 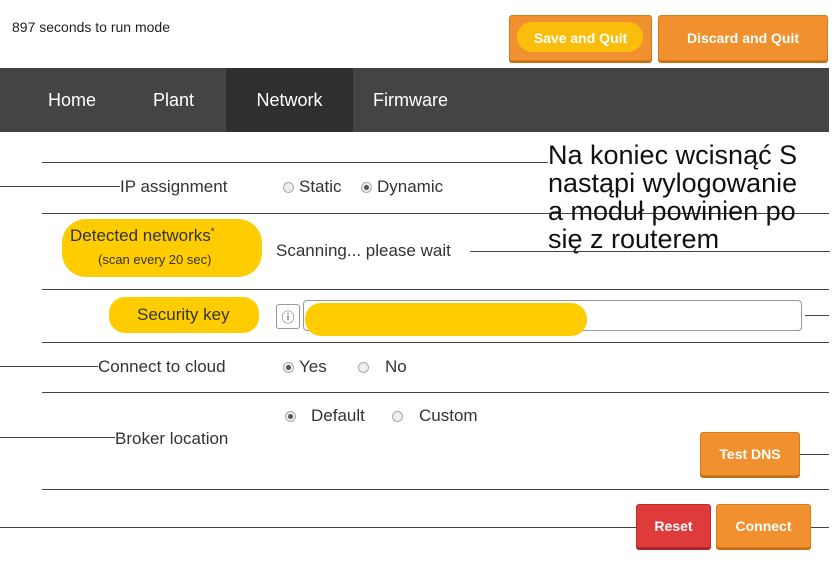 What do you see at coordinates (634, 239) in the screenshot?
I see `annotation-line: się z routerem` at bounding box center [634, 239].